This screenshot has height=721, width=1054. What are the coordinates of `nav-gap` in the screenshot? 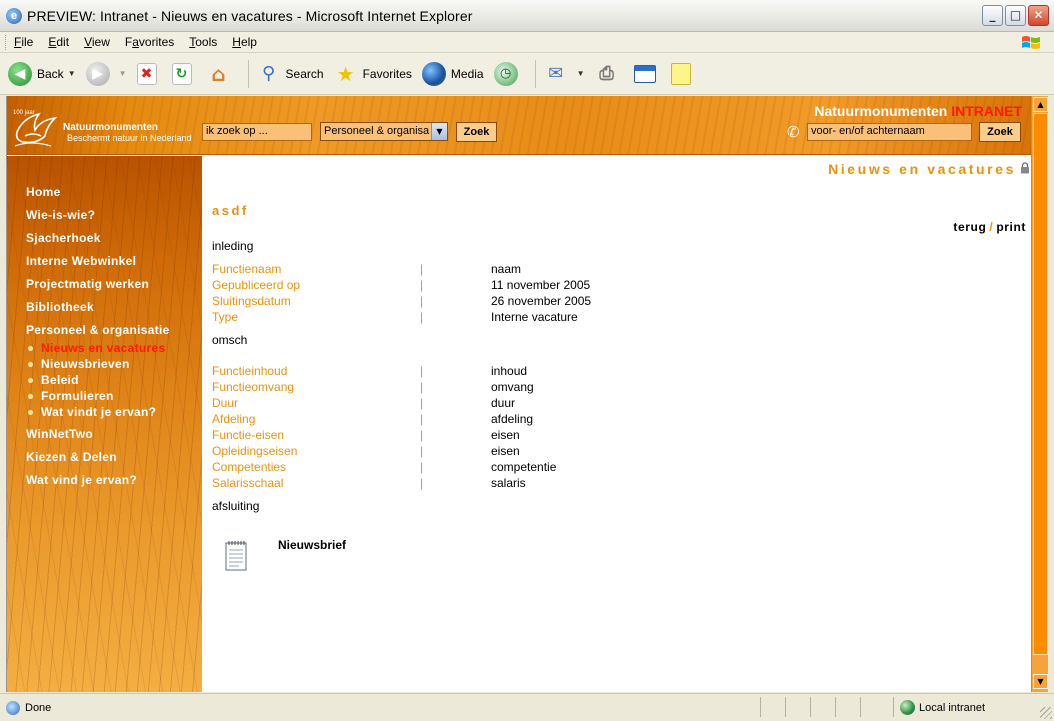 It's located at (98, 423).